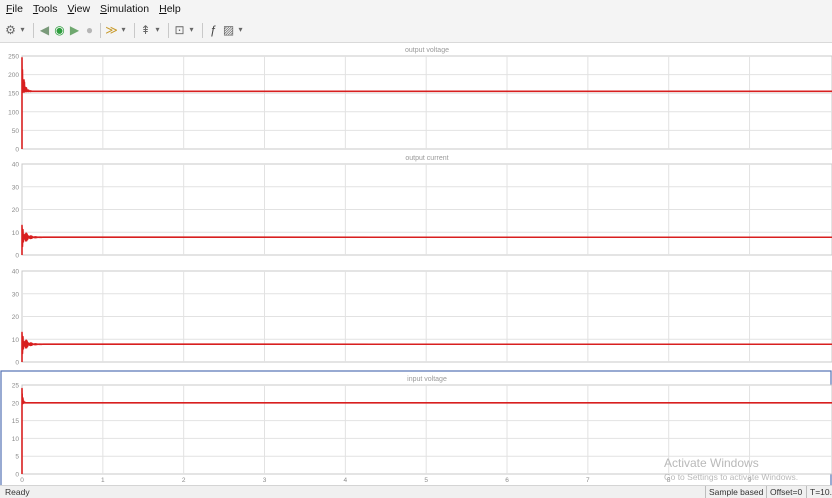 This screenshot has height=498, width=832. I want to click on y-tick-label: 15, so click(16, 421).